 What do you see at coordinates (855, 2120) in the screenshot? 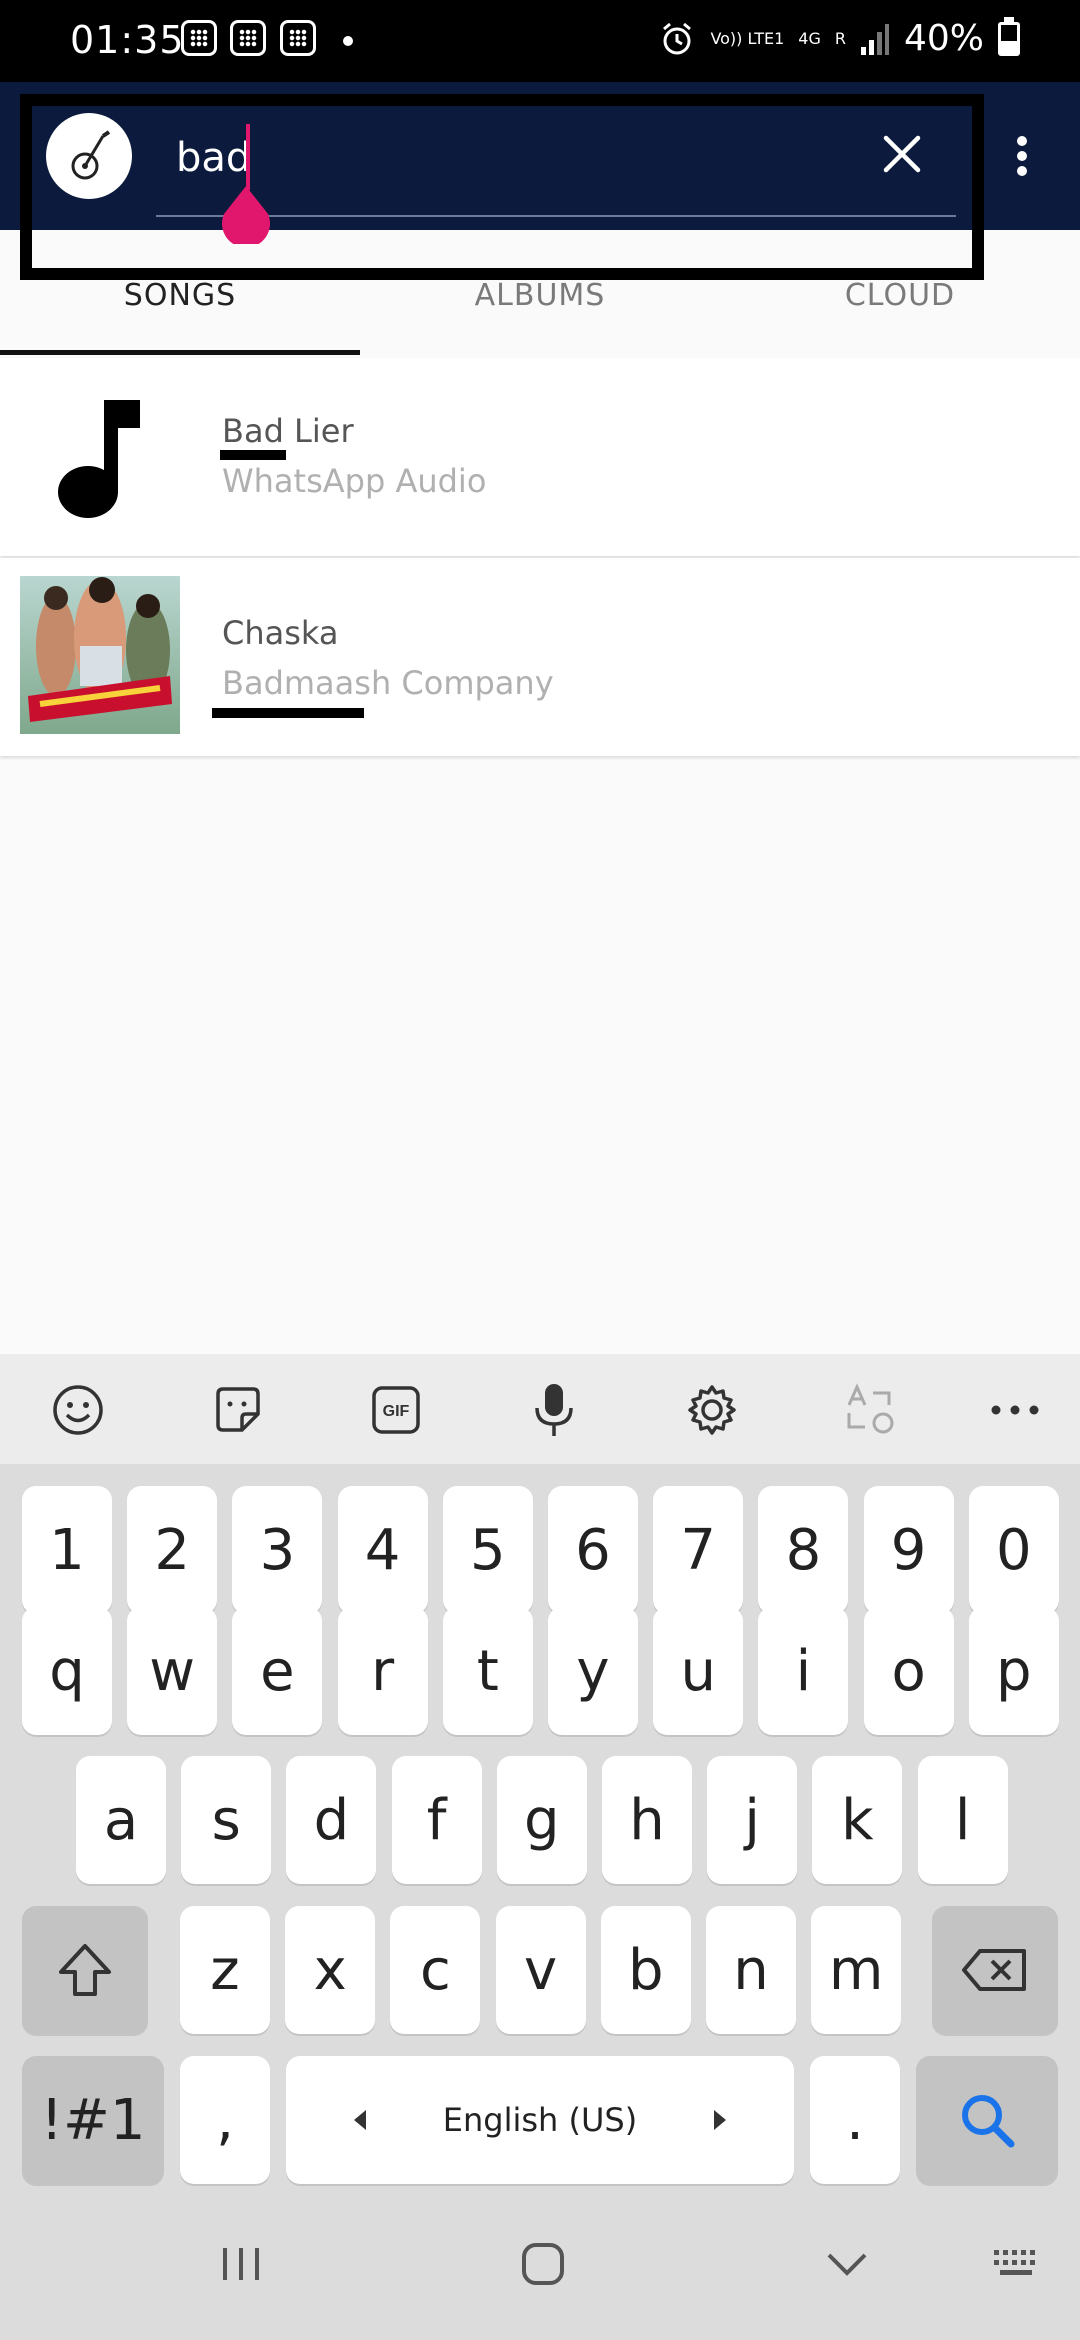
I see `period-key: .` at bounding box center [855, 2120].